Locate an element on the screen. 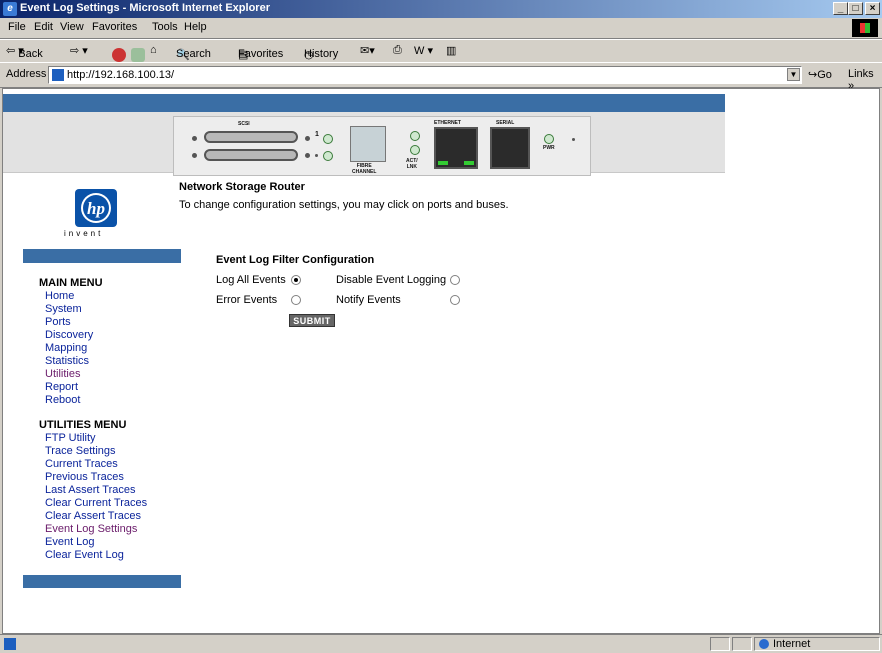 The image size is (882, 653). back-label: Back is located at coordinates (30, 54).